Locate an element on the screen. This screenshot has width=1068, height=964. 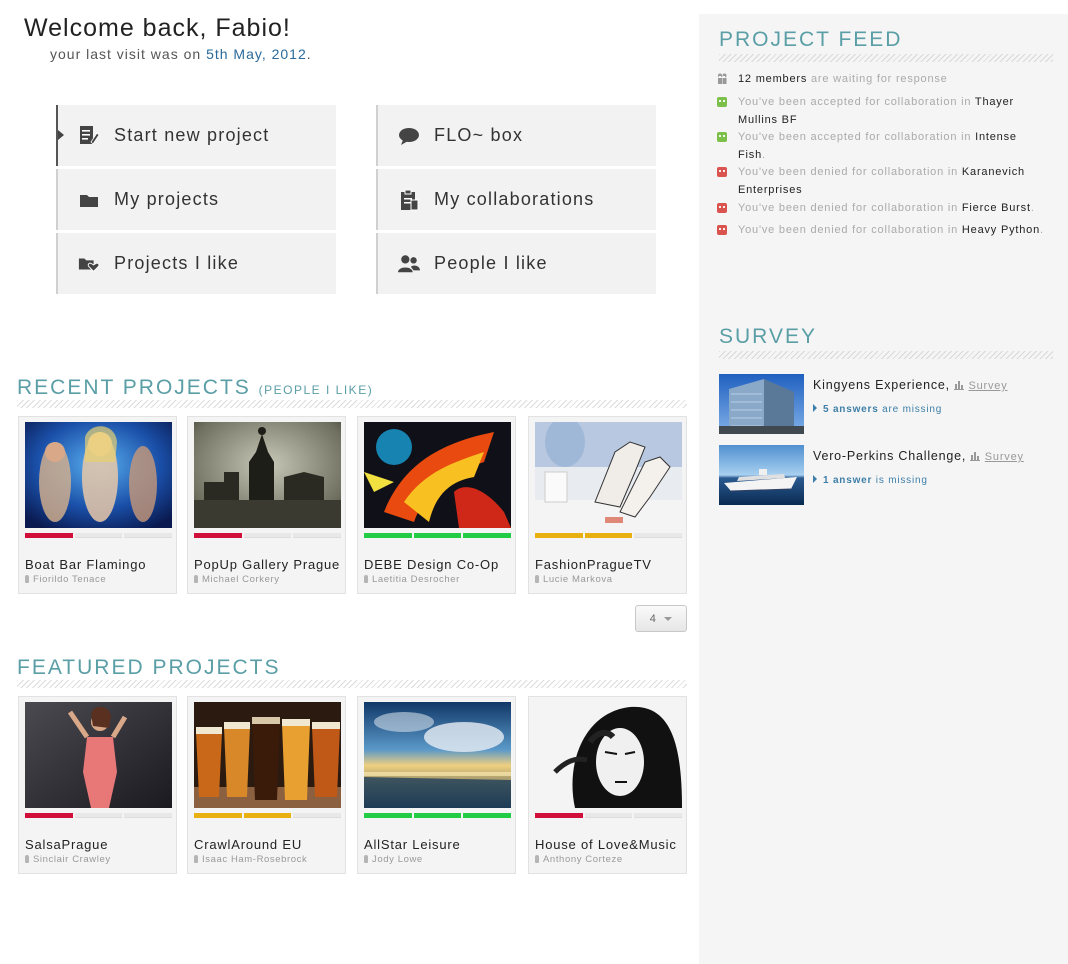
smile-icon is located at coordinates (722, 137).